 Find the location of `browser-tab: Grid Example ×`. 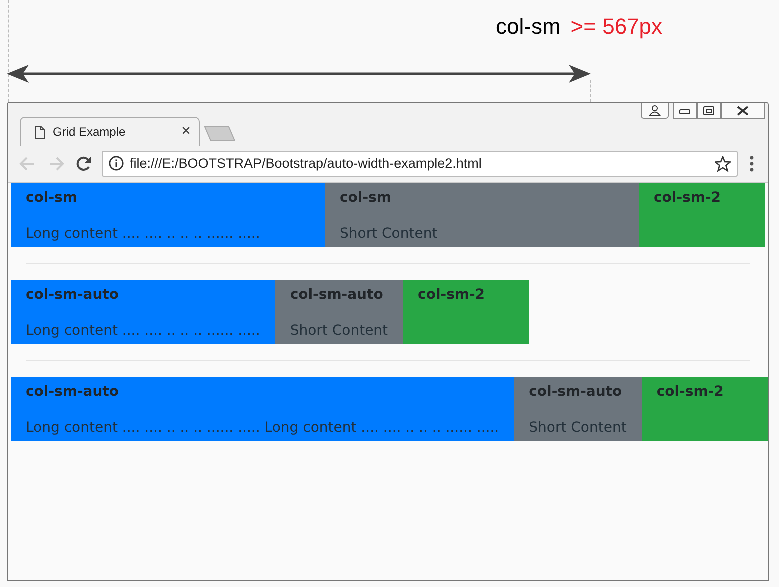

browser-tab: Grid Example × is located at coordinates (110, 131).